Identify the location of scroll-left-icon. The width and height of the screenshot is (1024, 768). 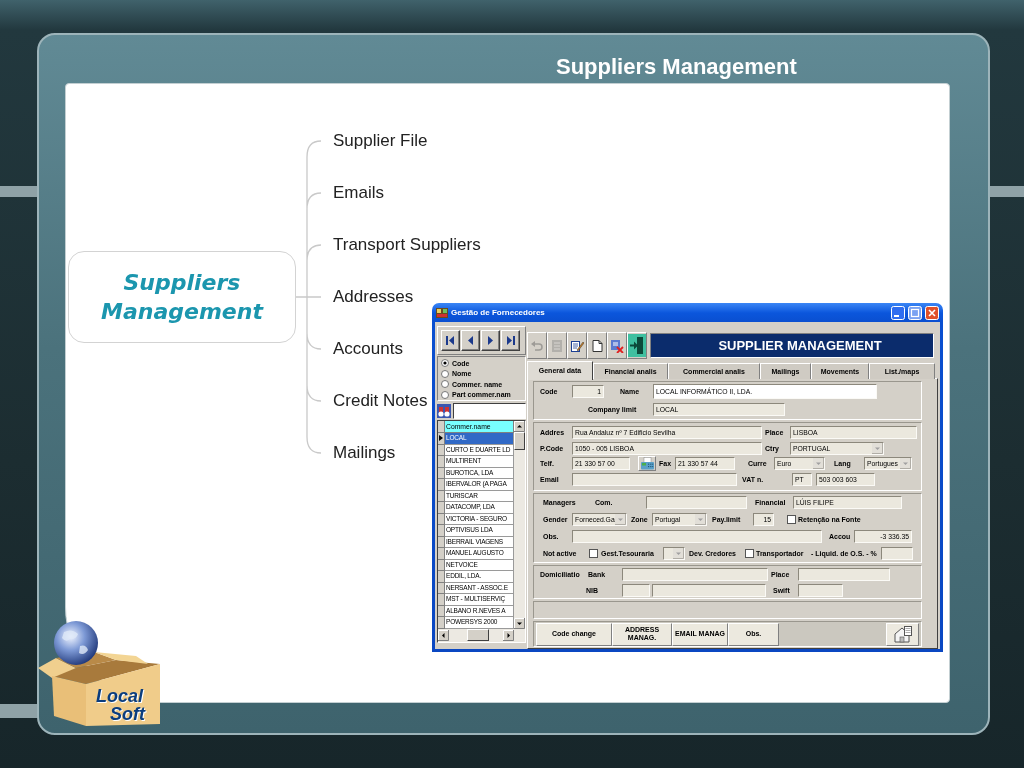
(443, 635).